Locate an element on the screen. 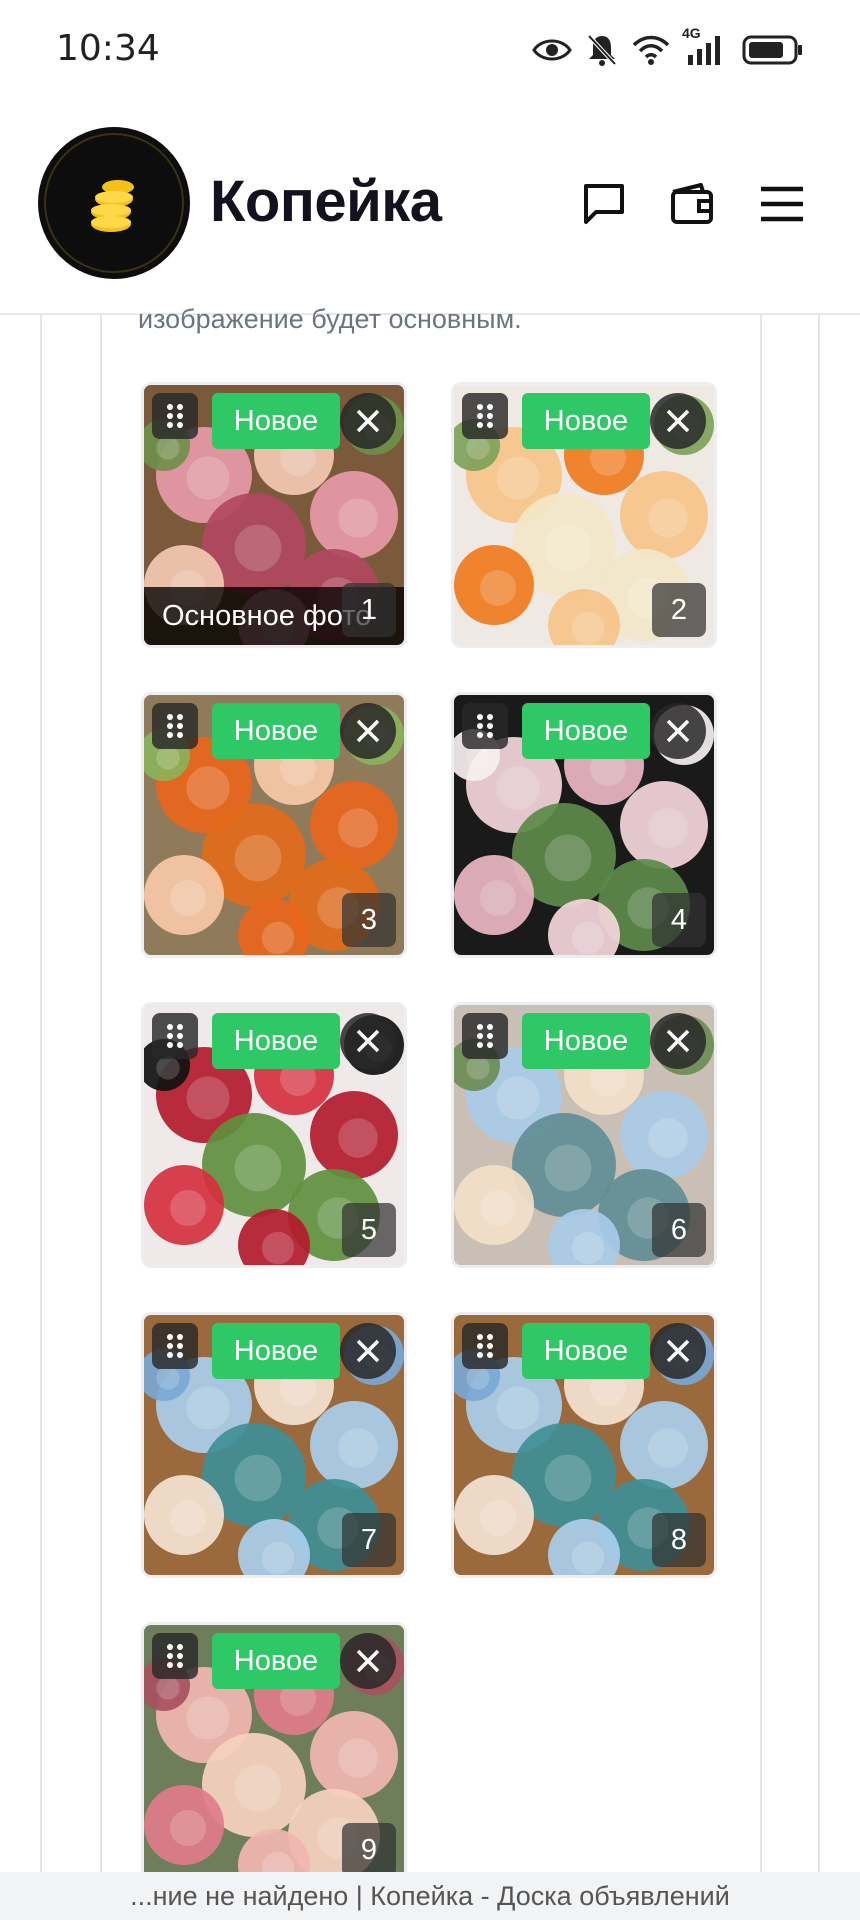 The height and width of the screenshot is (1920, 860). photo-number: 4 is located at coordinates (679, 920).